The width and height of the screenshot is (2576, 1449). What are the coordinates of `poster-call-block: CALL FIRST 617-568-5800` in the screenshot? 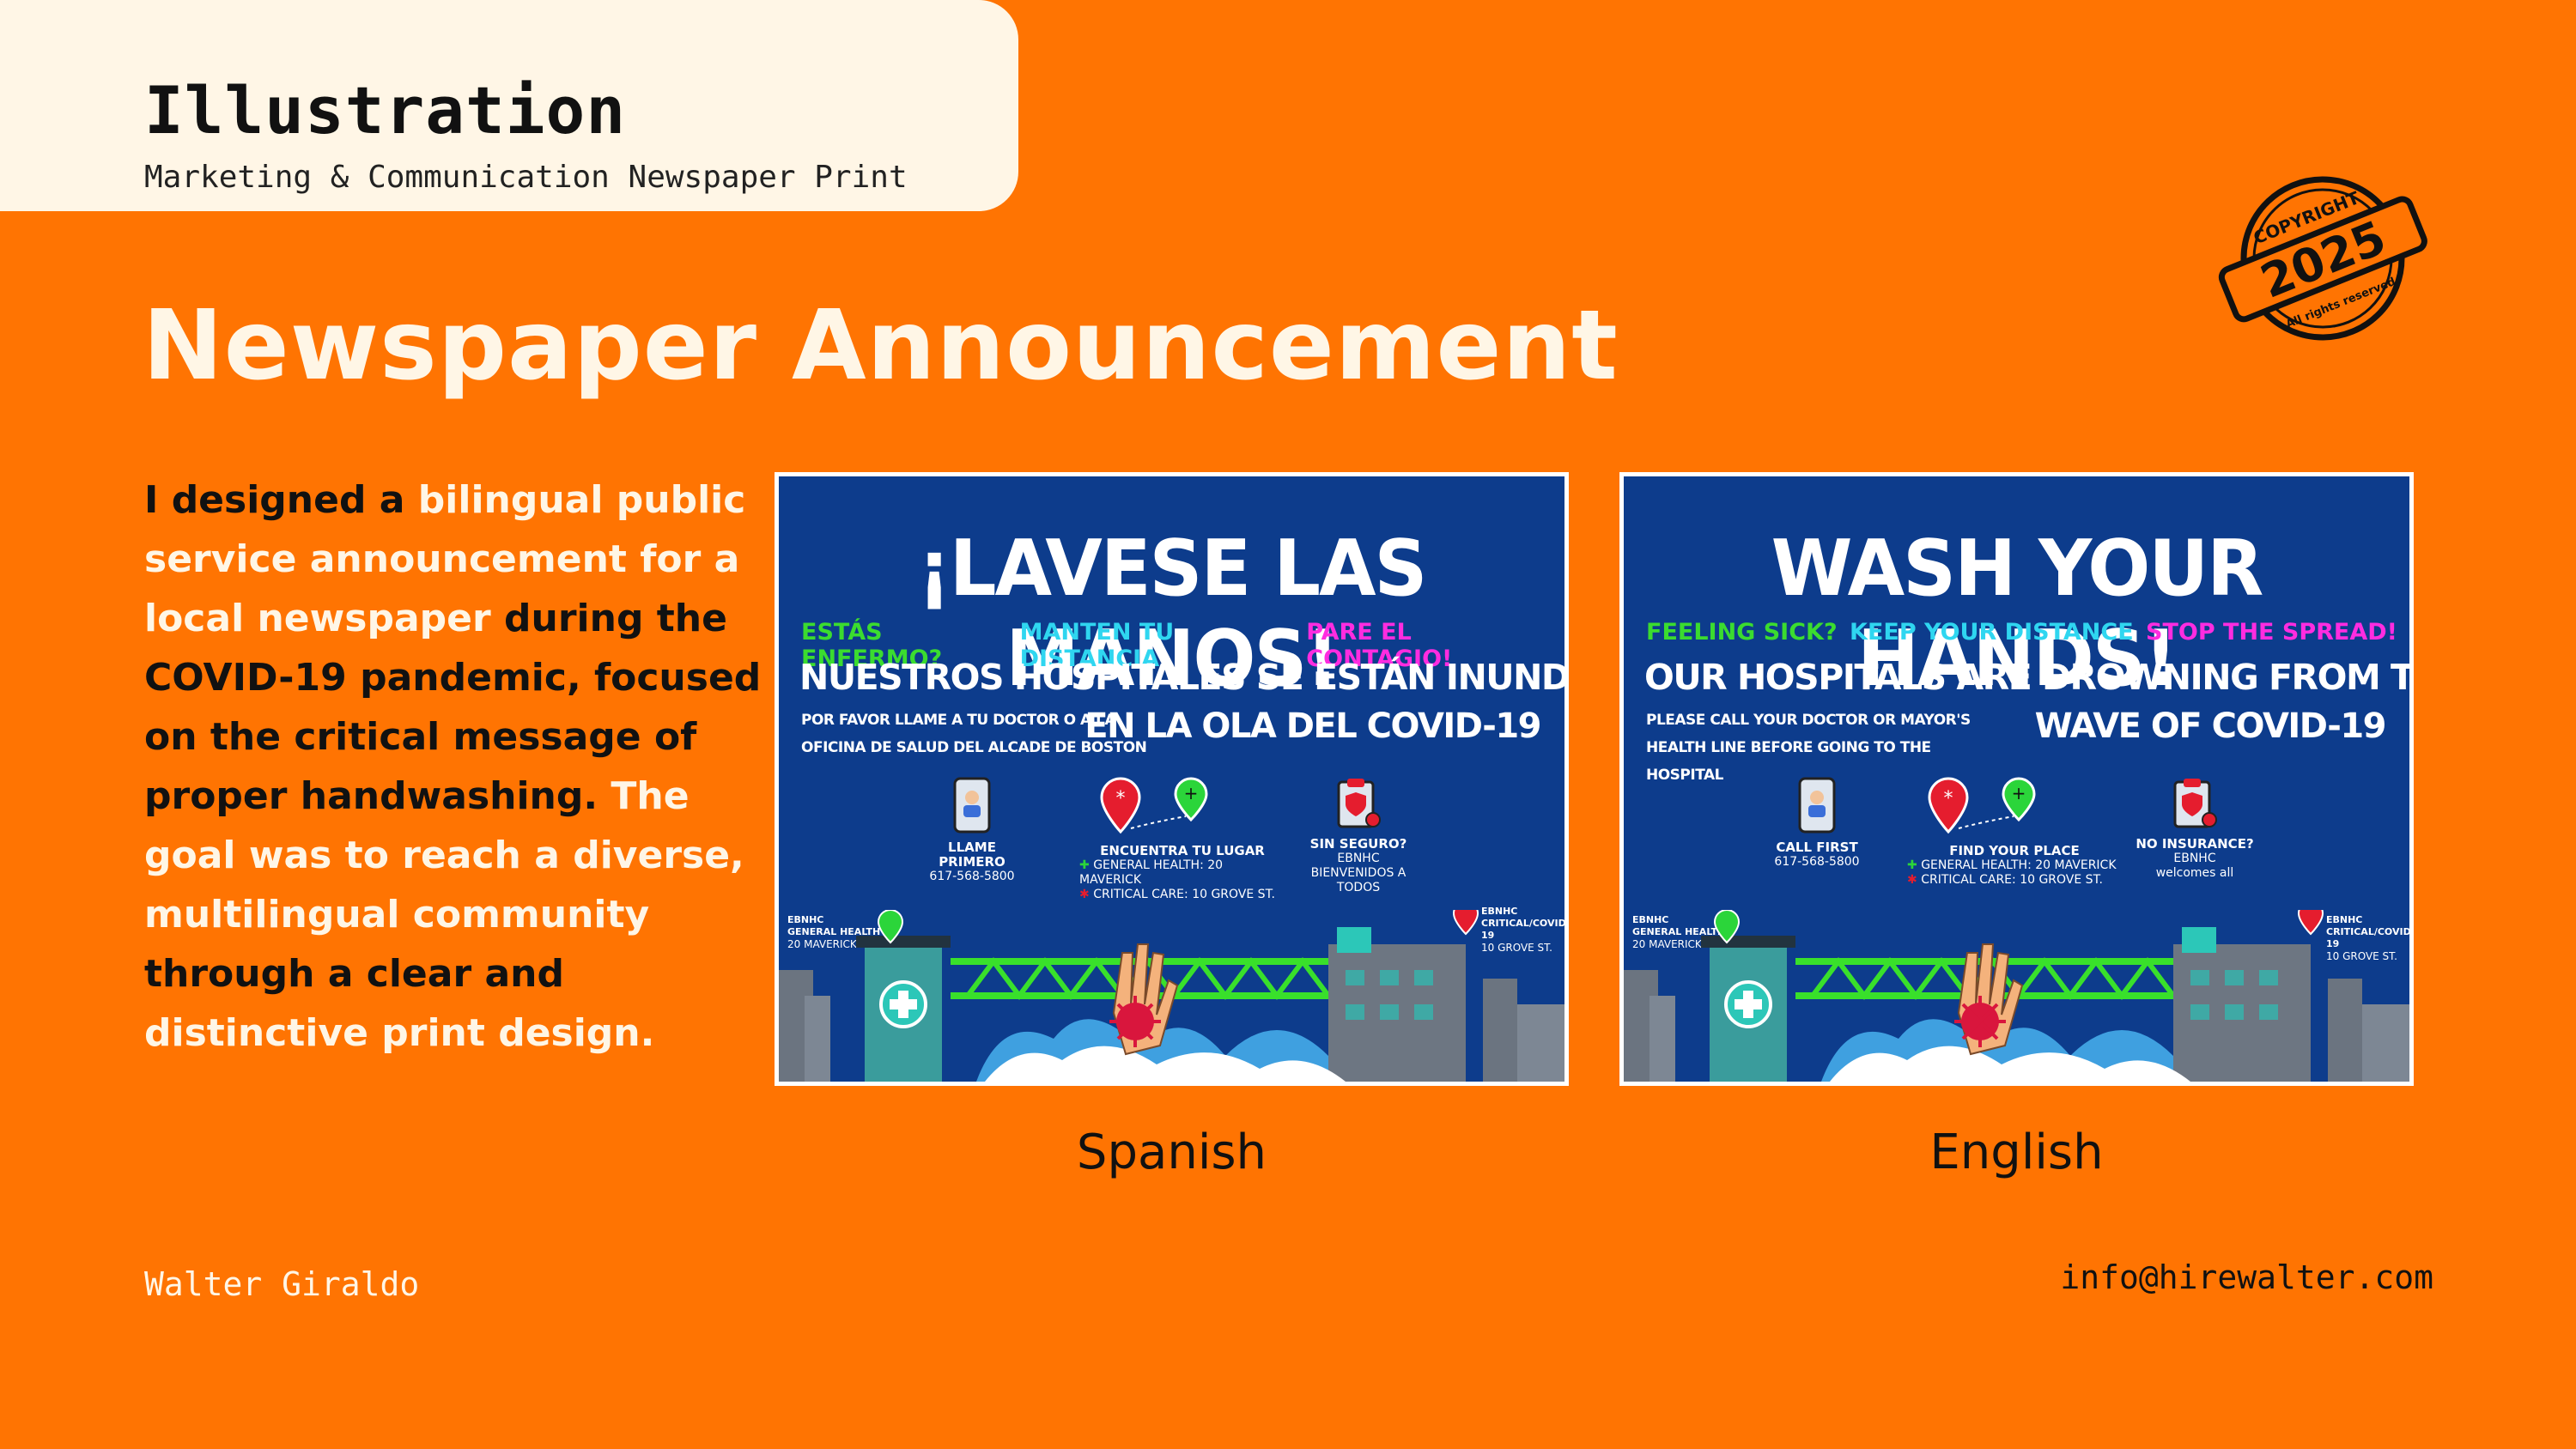 It's located at (1817, 823).